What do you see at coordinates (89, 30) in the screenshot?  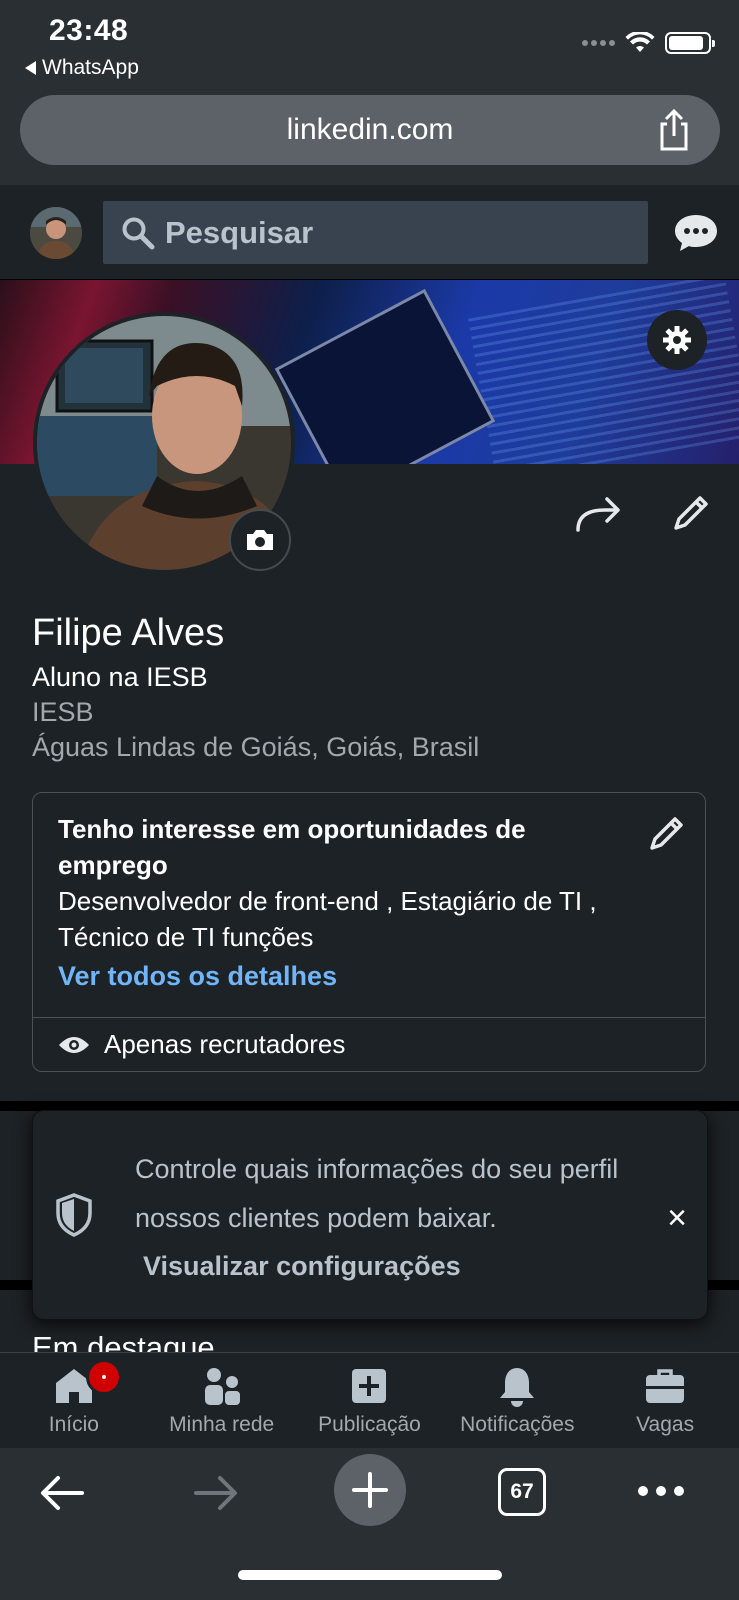 I see `status-time: 23:48` at bounding box center [89, 30].